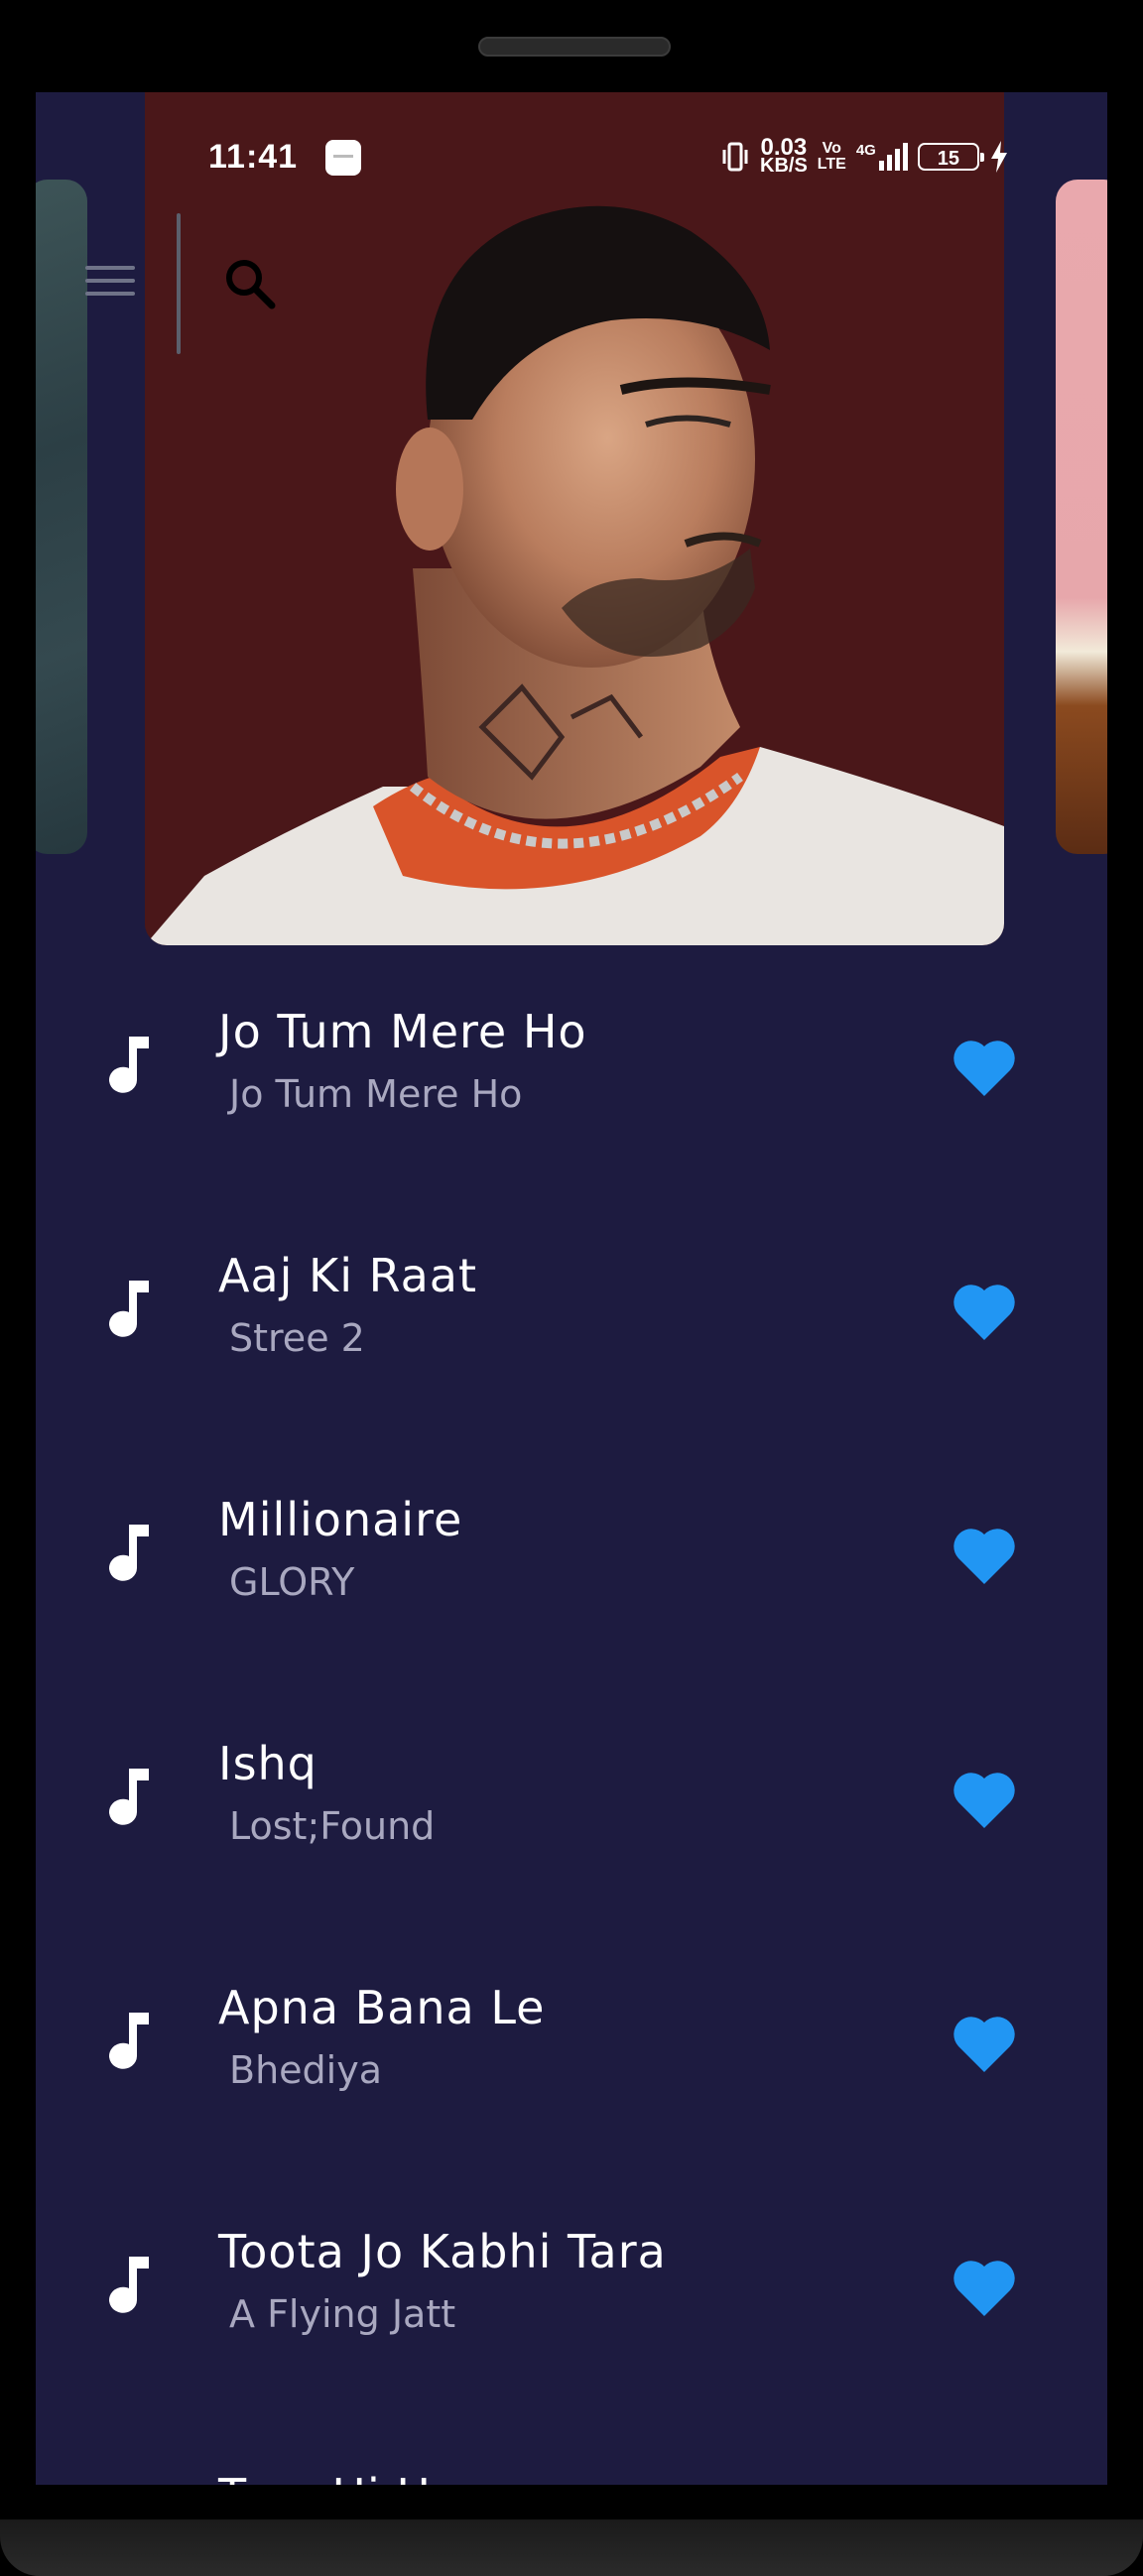 The height and width of the screenshot is (2576, 1143). I want to click on status-time: 11:41, so click(253, 157).